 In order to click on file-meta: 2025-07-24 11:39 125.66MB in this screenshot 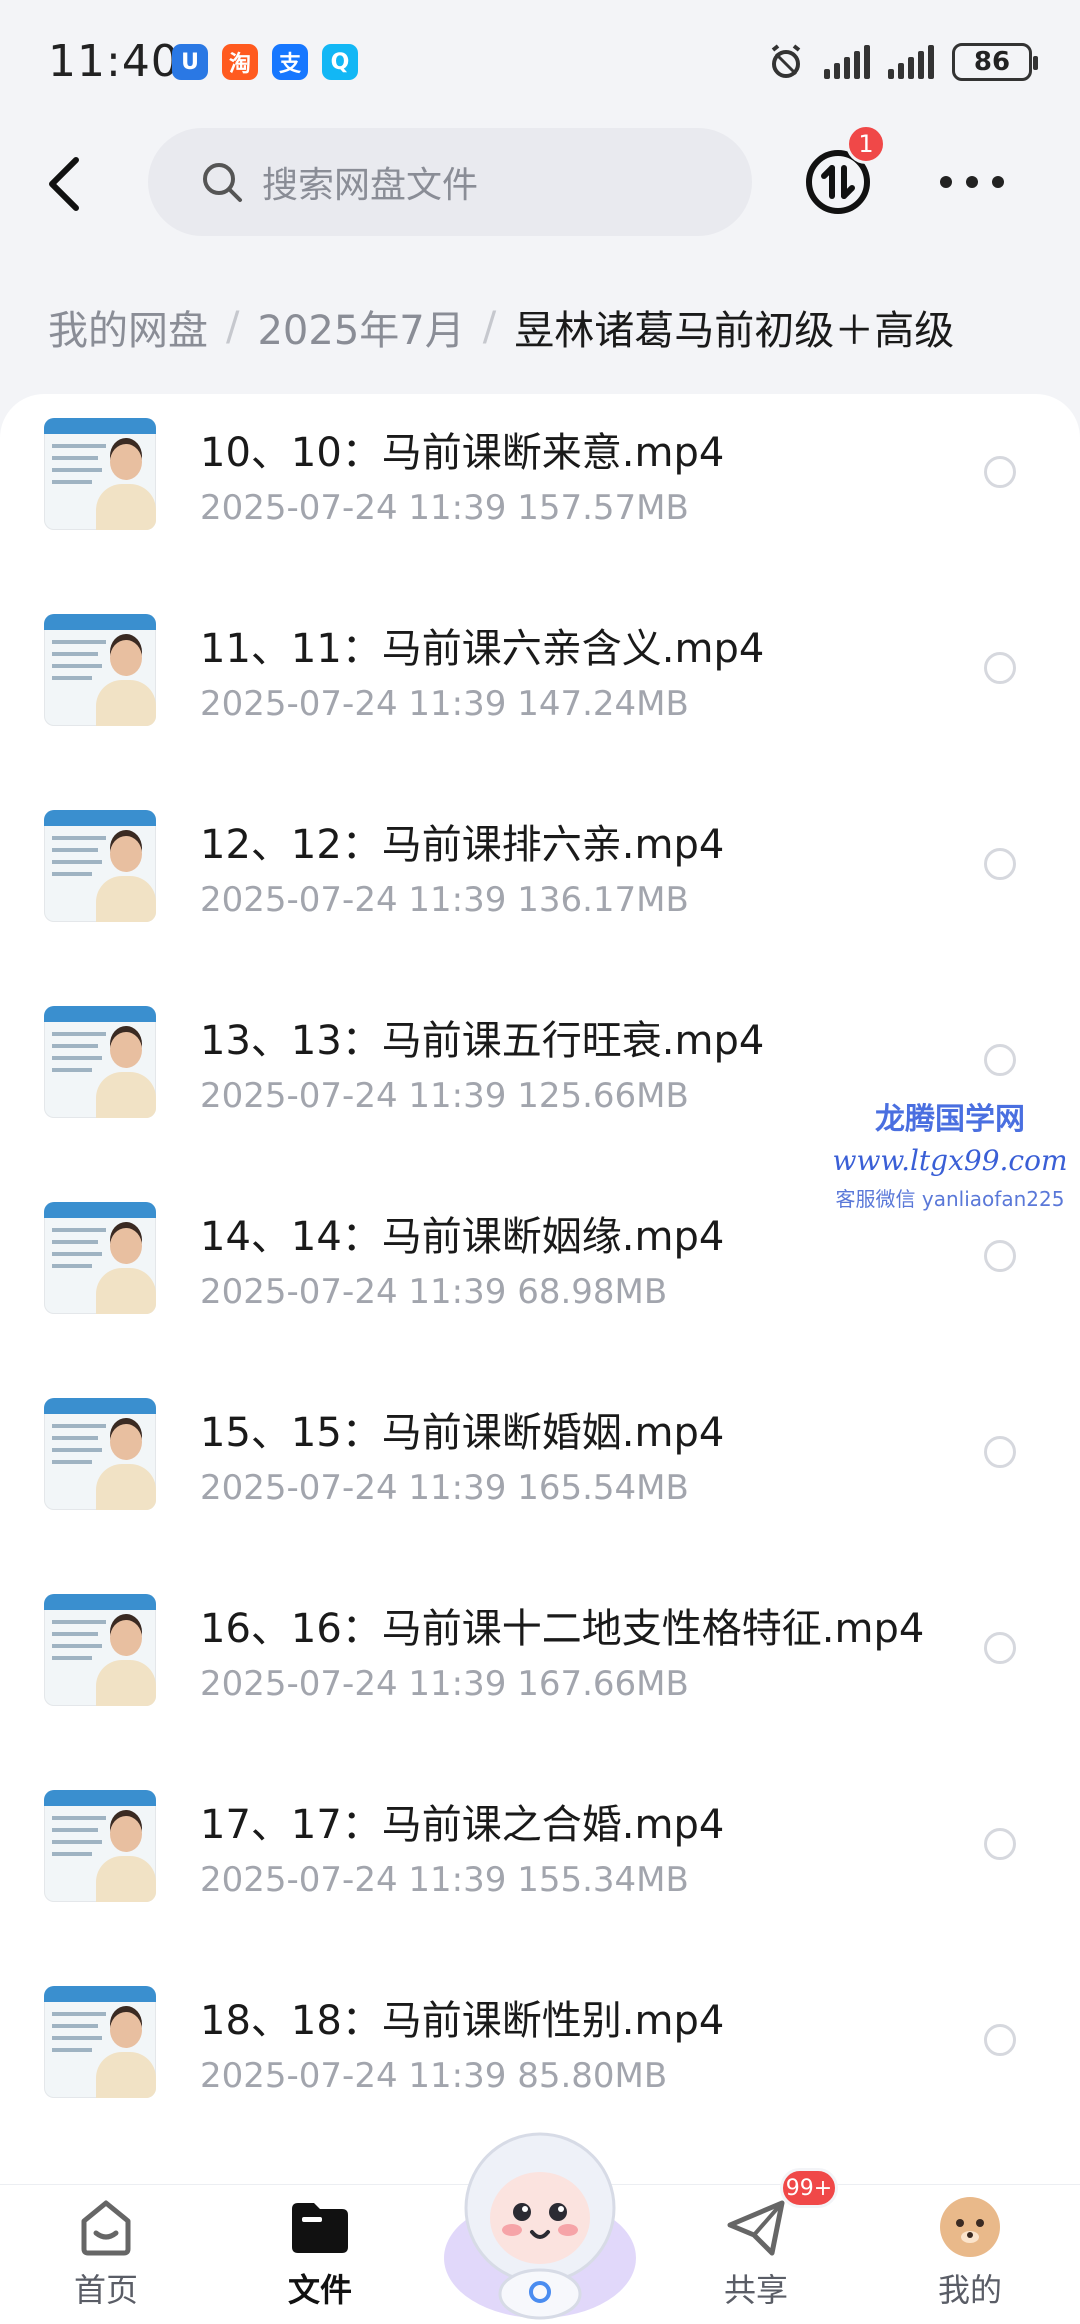, I will do `click(444, 1096)`.